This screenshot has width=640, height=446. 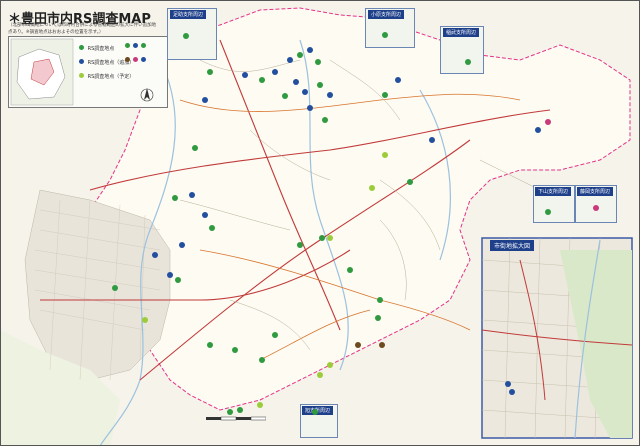 I want to click on brown-dot-icon, so click(x=127, y=59).